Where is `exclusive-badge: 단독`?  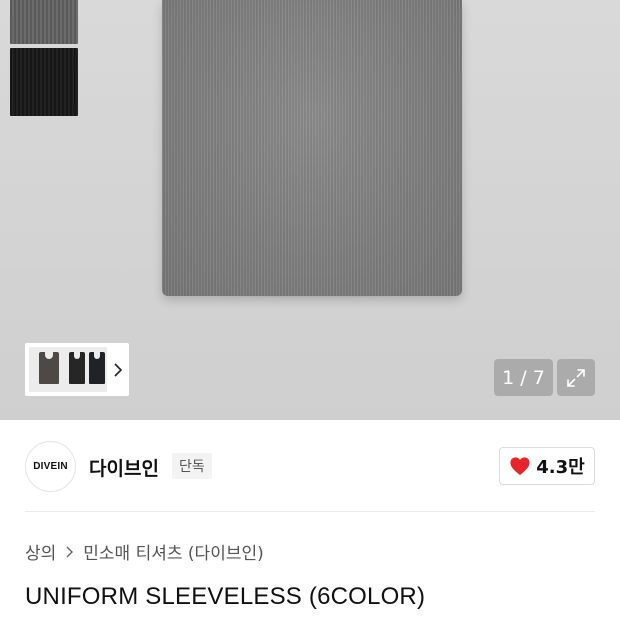
exclusive-badge: 단독 is located at coordinates (192, 466).